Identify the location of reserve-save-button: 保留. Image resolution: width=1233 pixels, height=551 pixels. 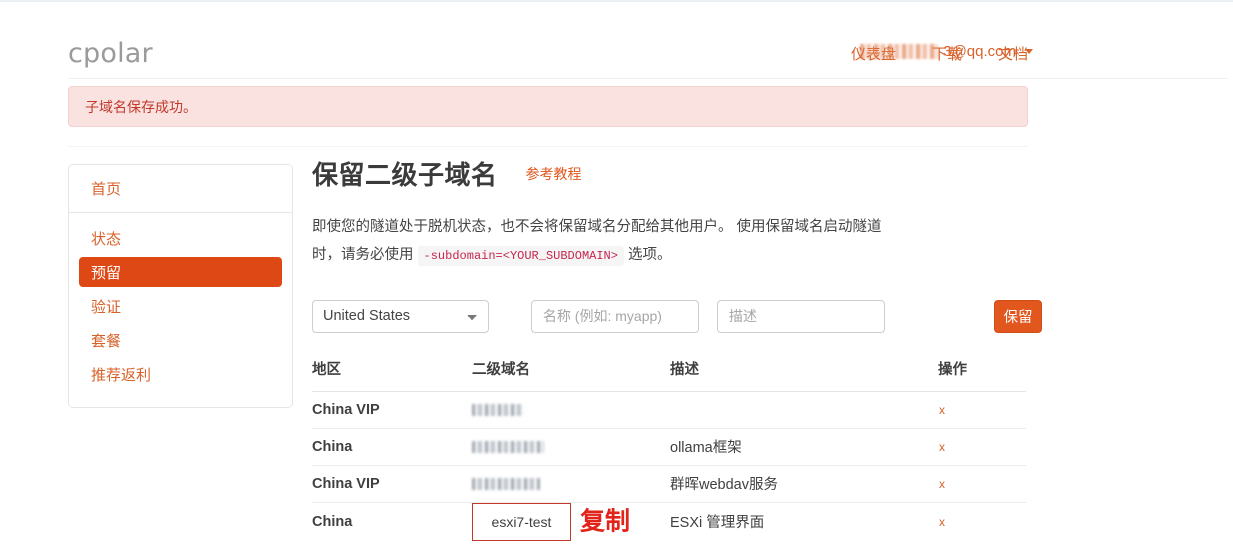
(1017, 316).